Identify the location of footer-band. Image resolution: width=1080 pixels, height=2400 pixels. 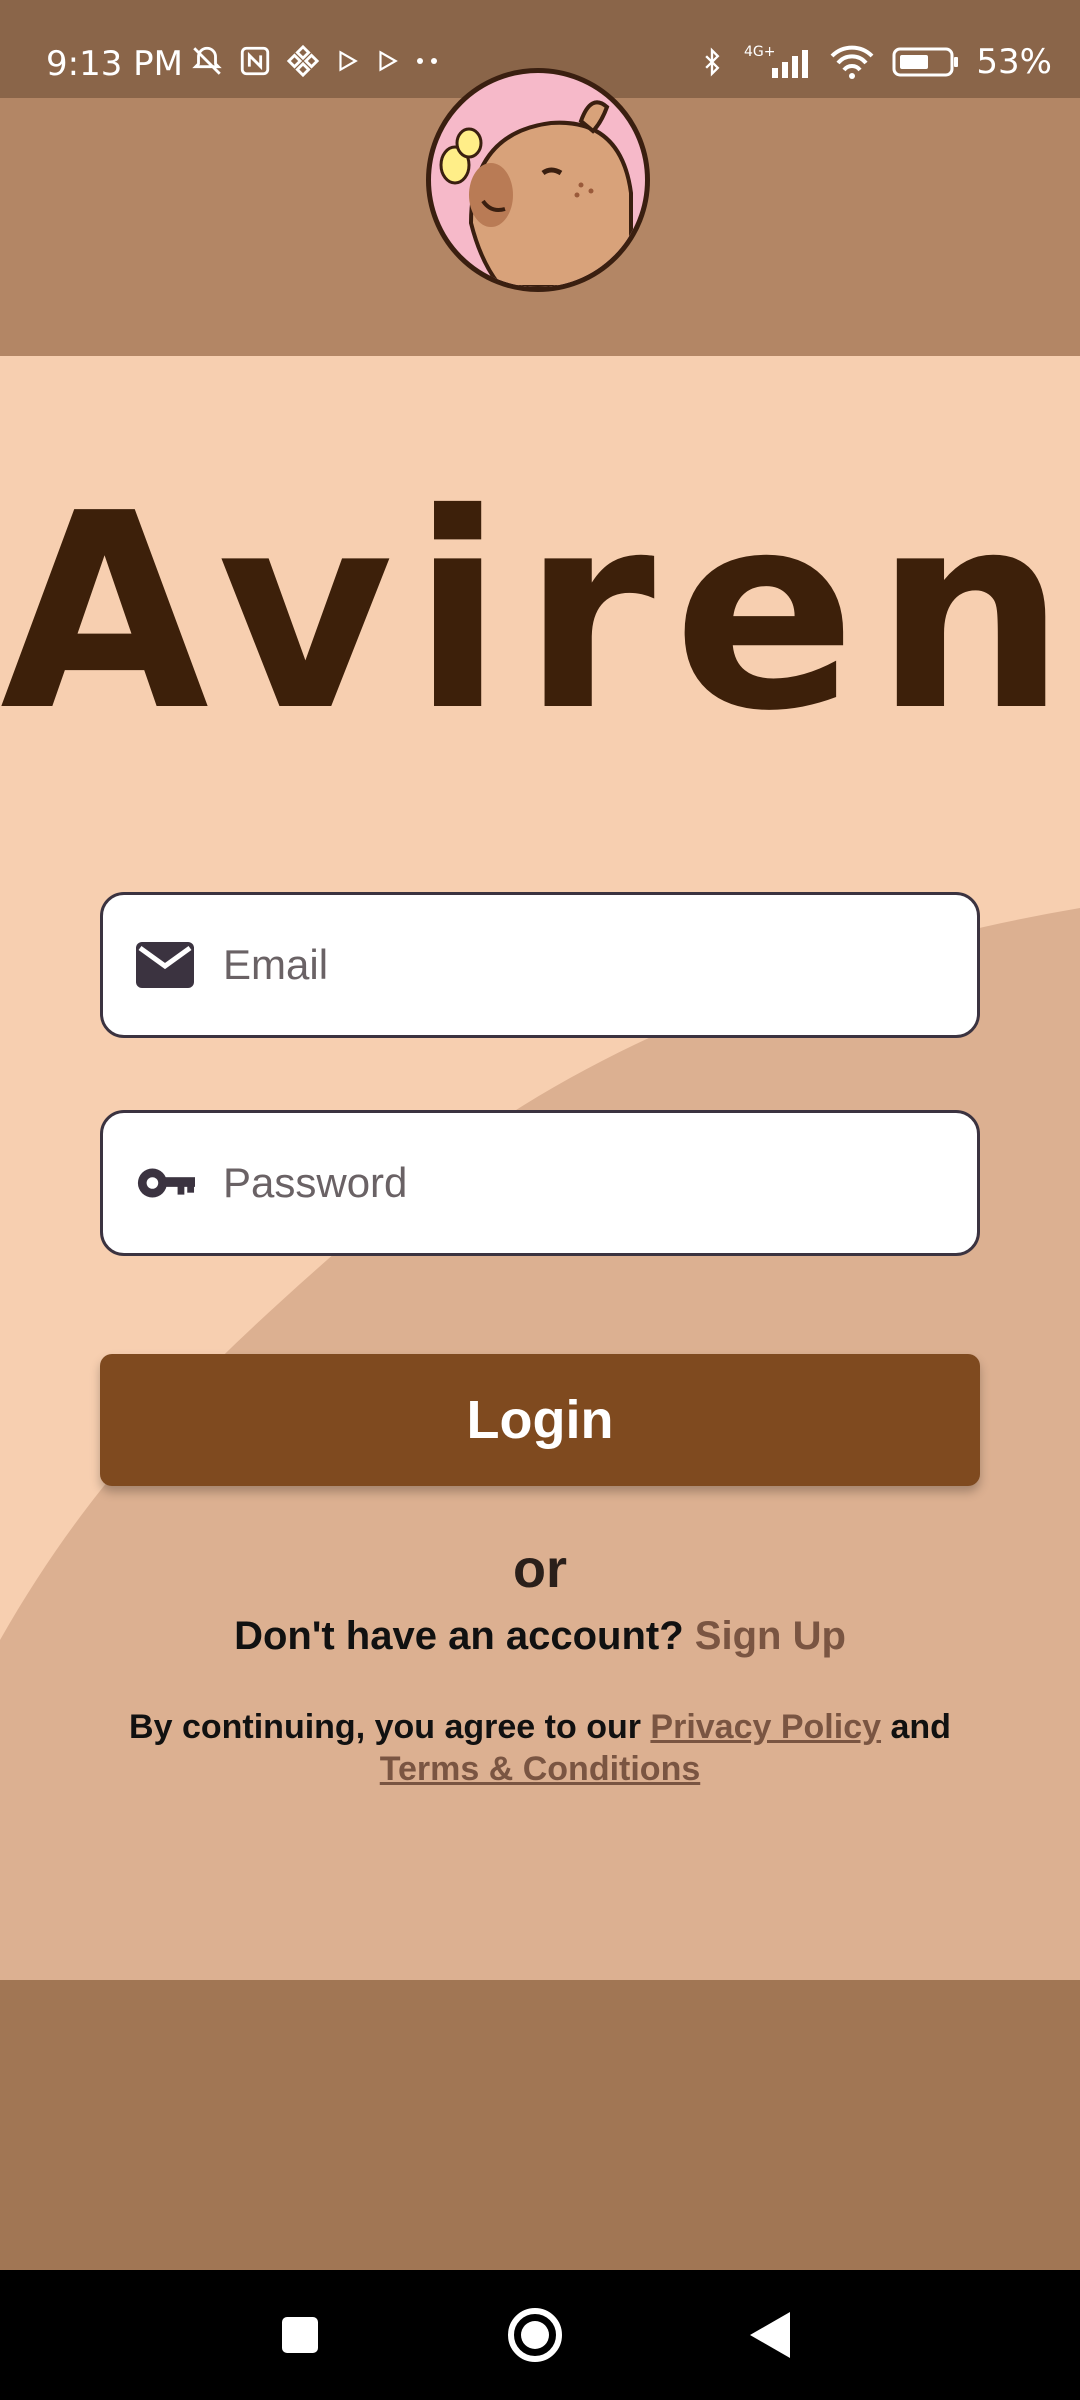
(540, 2125).